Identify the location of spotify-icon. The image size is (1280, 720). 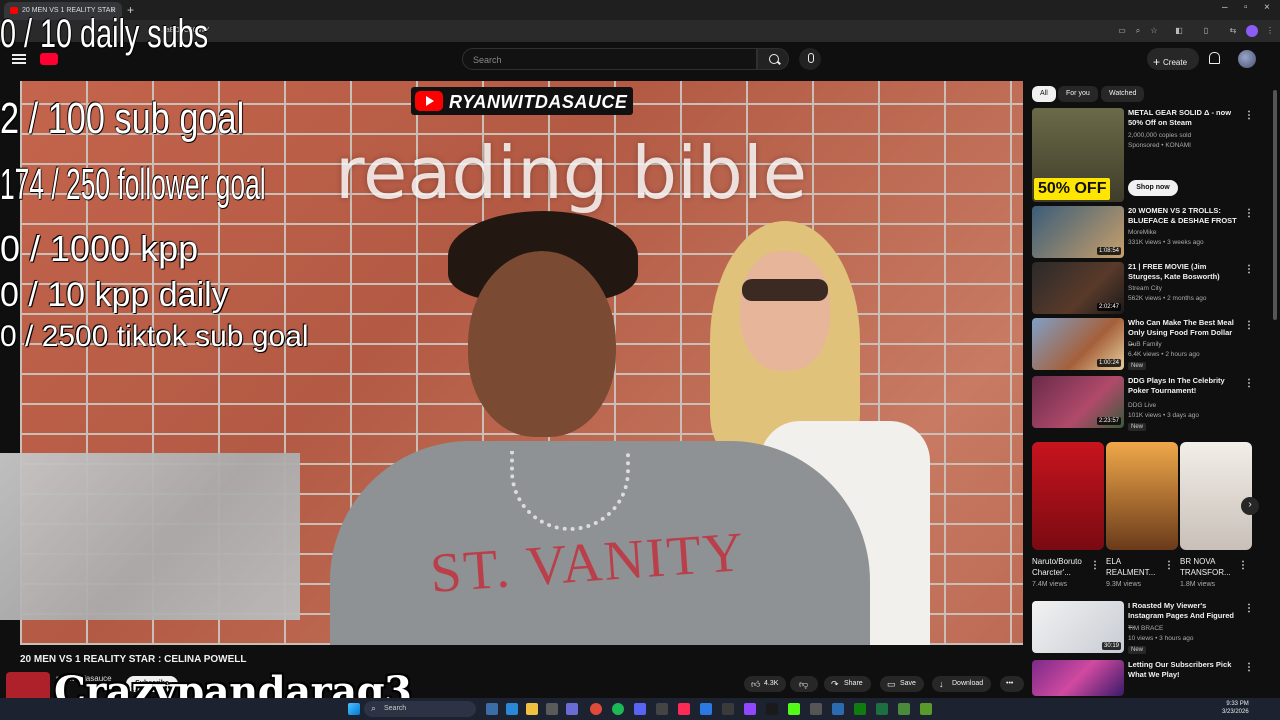
(618, 709).